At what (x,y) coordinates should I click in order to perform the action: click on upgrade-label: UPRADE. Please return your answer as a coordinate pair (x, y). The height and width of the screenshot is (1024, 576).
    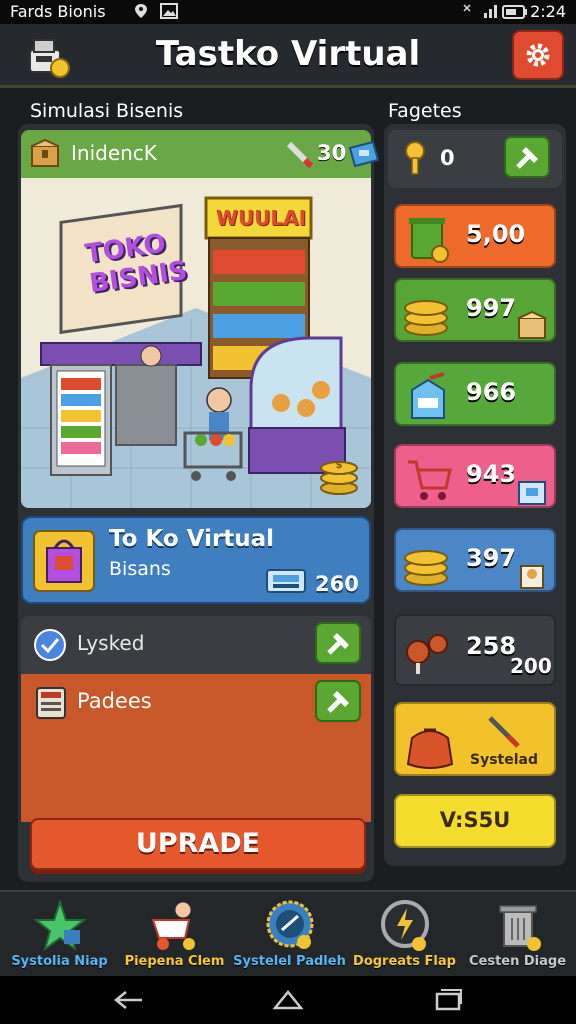
    Looking at the image, I should click on (198, 843).